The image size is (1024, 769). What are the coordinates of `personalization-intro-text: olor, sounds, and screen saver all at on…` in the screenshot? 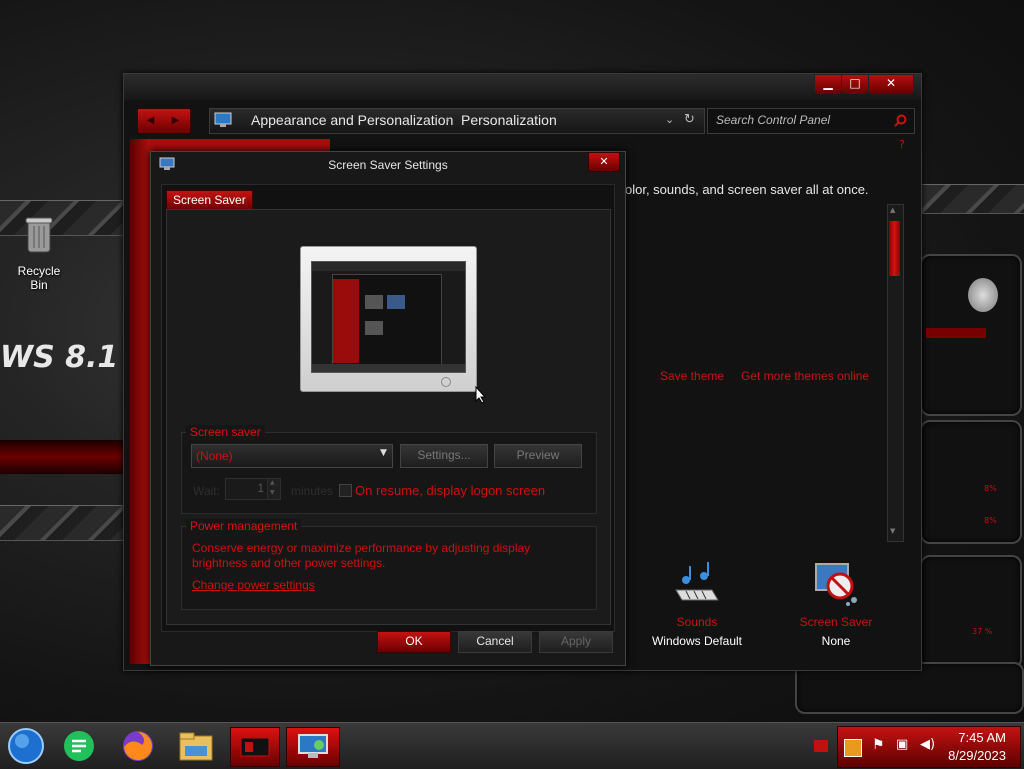 It's located at (747, 189).